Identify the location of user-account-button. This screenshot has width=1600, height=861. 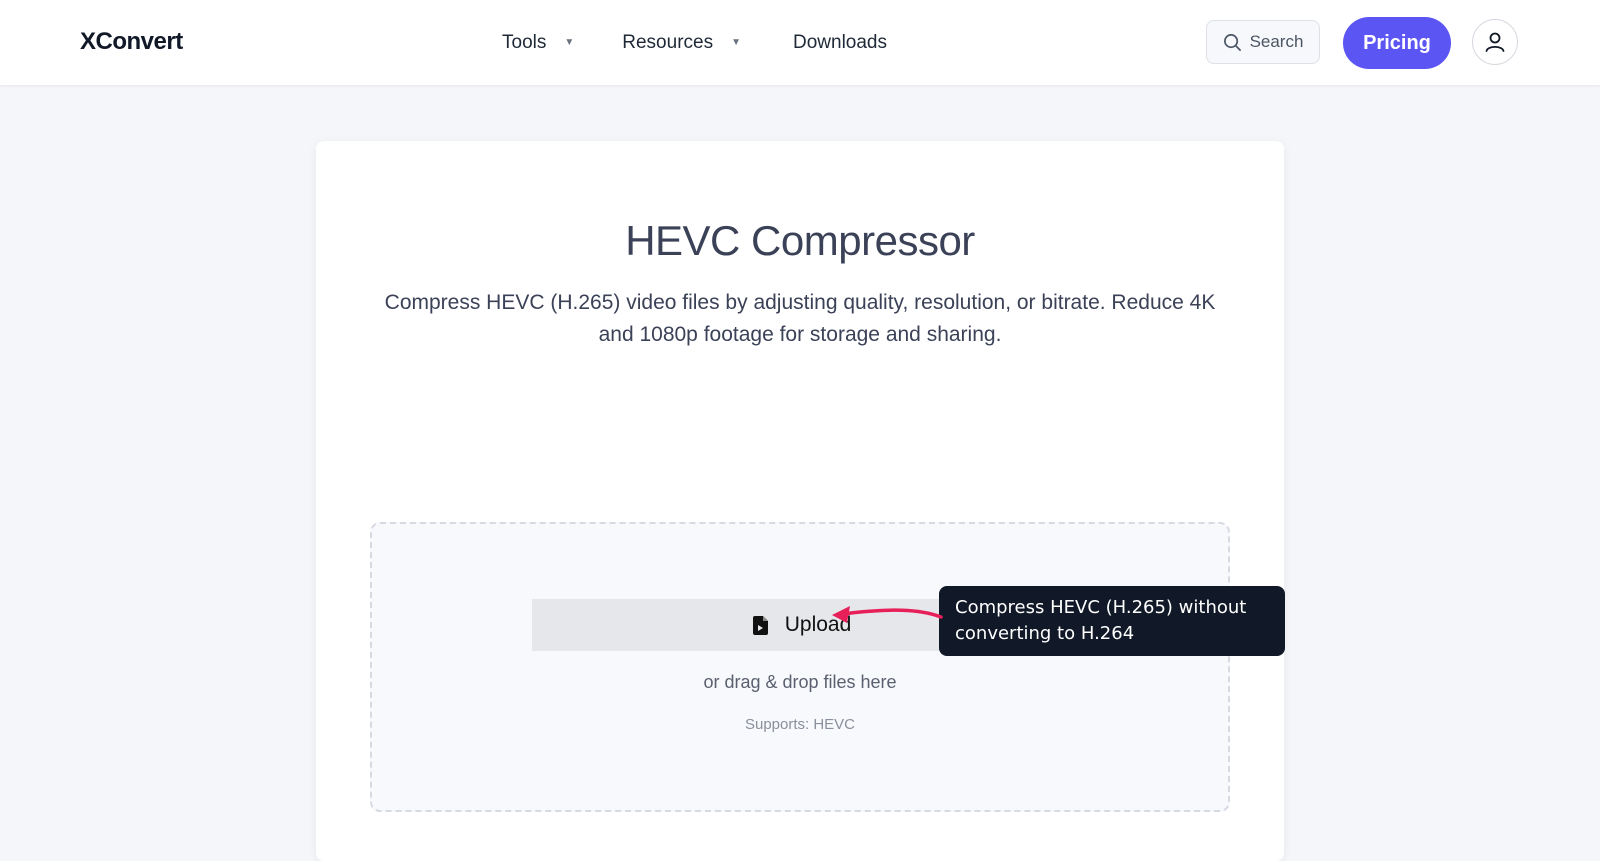
(1495, 42).